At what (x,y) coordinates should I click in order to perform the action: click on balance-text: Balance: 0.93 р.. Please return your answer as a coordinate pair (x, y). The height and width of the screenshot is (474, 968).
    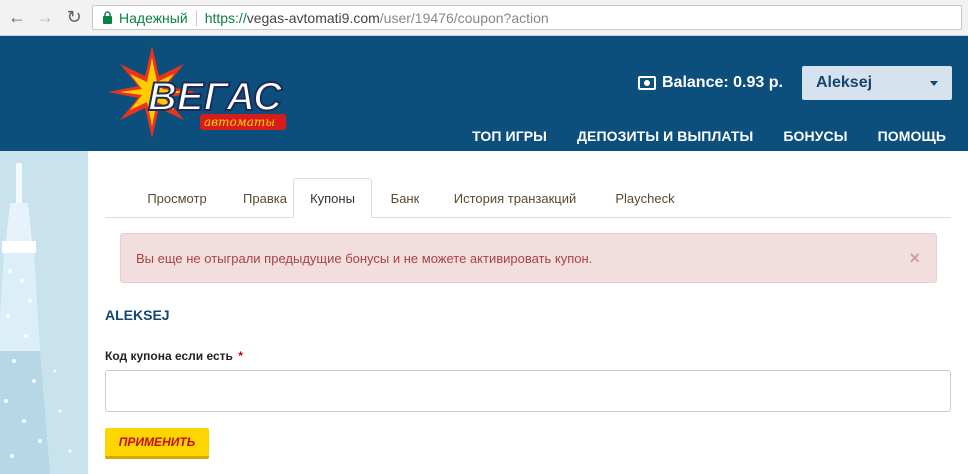
    Looking at the image, I should click on (722, 82).